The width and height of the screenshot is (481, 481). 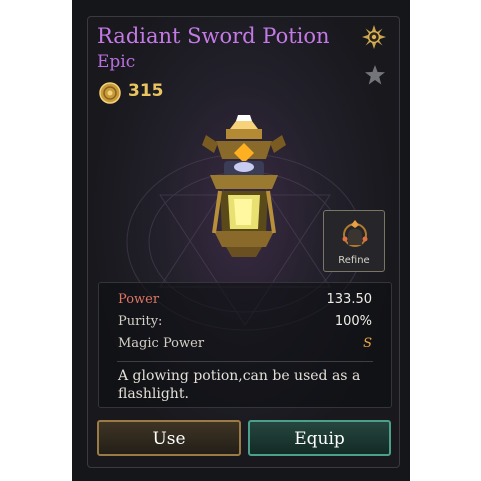 I want to click on stat-label-magic-power: Magic Power, so click(x=161, y=343).